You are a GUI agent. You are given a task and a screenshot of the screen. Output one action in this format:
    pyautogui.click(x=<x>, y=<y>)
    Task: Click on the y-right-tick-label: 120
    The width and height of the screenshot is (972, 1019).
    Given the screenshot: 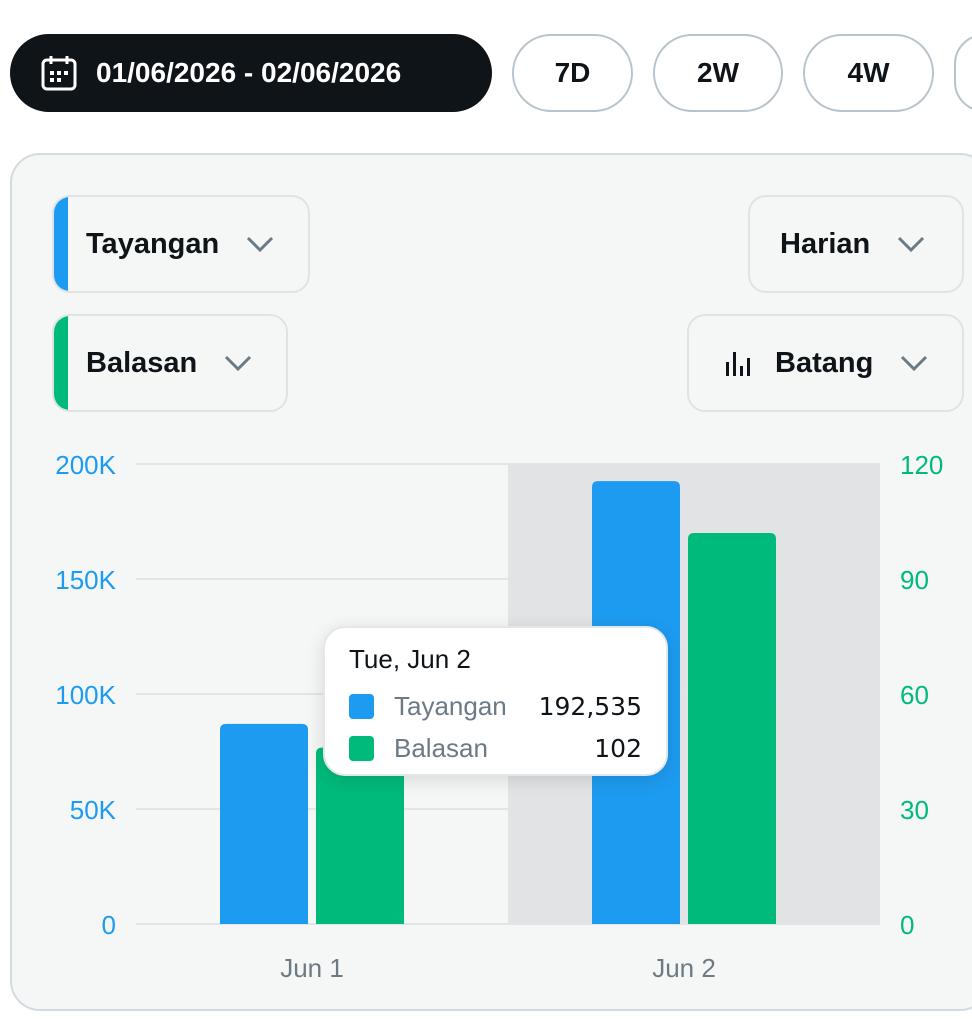 What is the action you would take?
    pyautogui.click(x=921, y=465)
    